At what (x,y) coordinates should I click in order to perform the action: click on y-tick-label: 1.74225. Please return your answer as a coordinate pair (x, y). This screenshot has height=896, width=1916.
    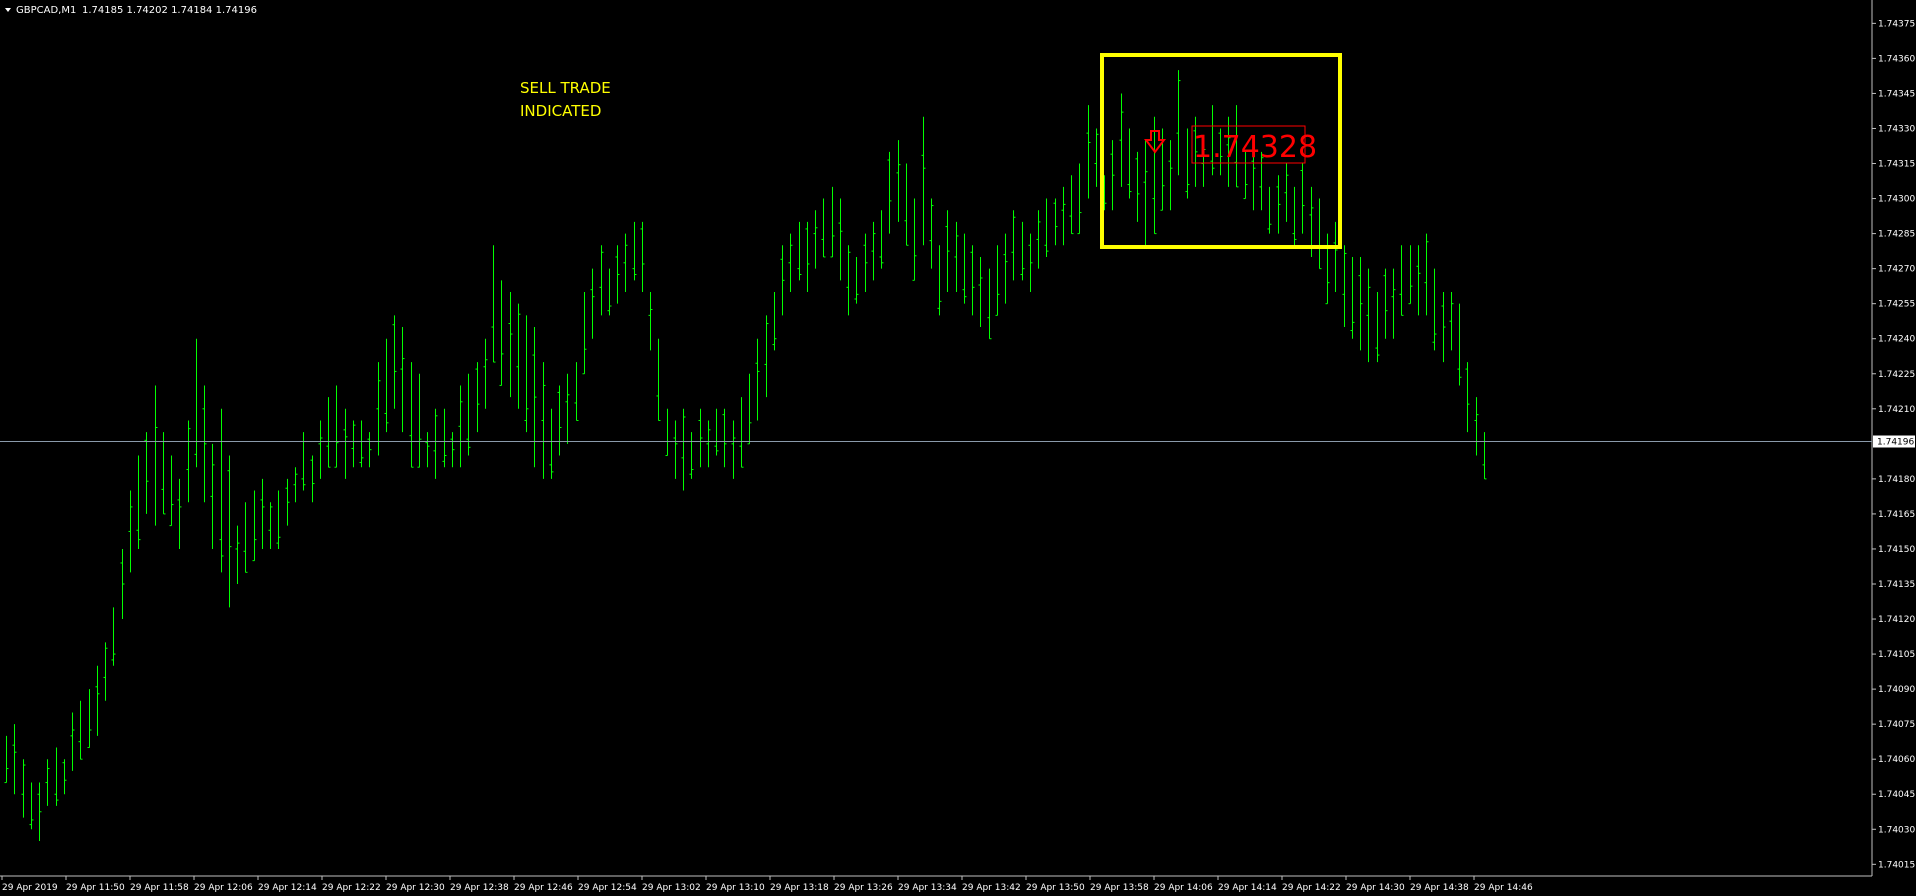
    Looking at the image, I should click on (1896, 375).